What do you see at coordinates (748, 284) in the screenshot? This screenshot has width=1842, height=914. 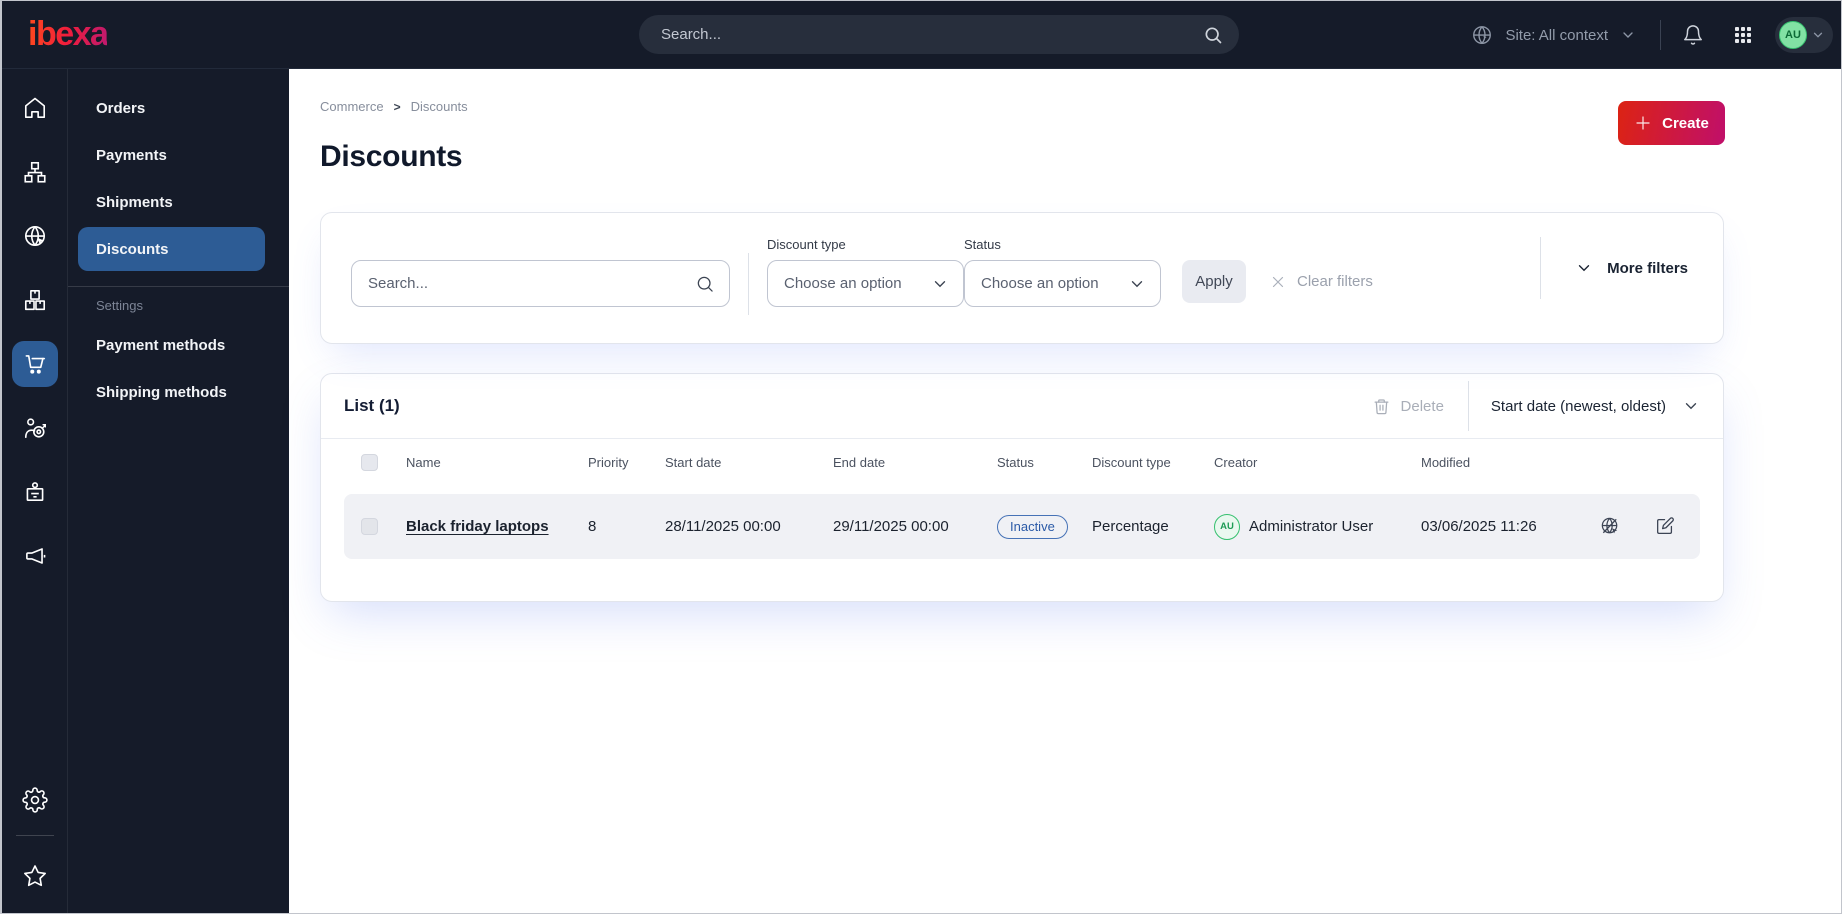 I see `filter-divider` at bounding box center [748, 284].